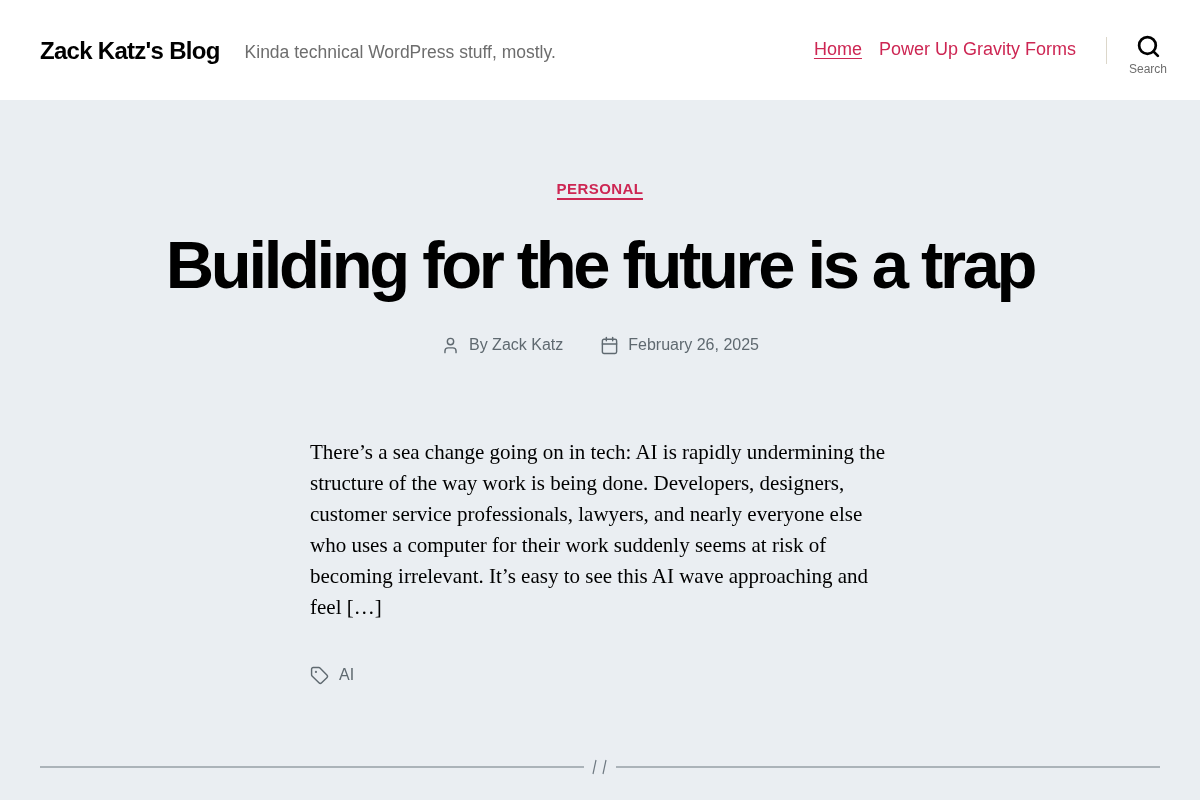 Image resolution: width=1200 pixels, height=800 pixels. Describe the element at coordinates (319, 675) in the screenshot. I see `tag-icon` at that location.